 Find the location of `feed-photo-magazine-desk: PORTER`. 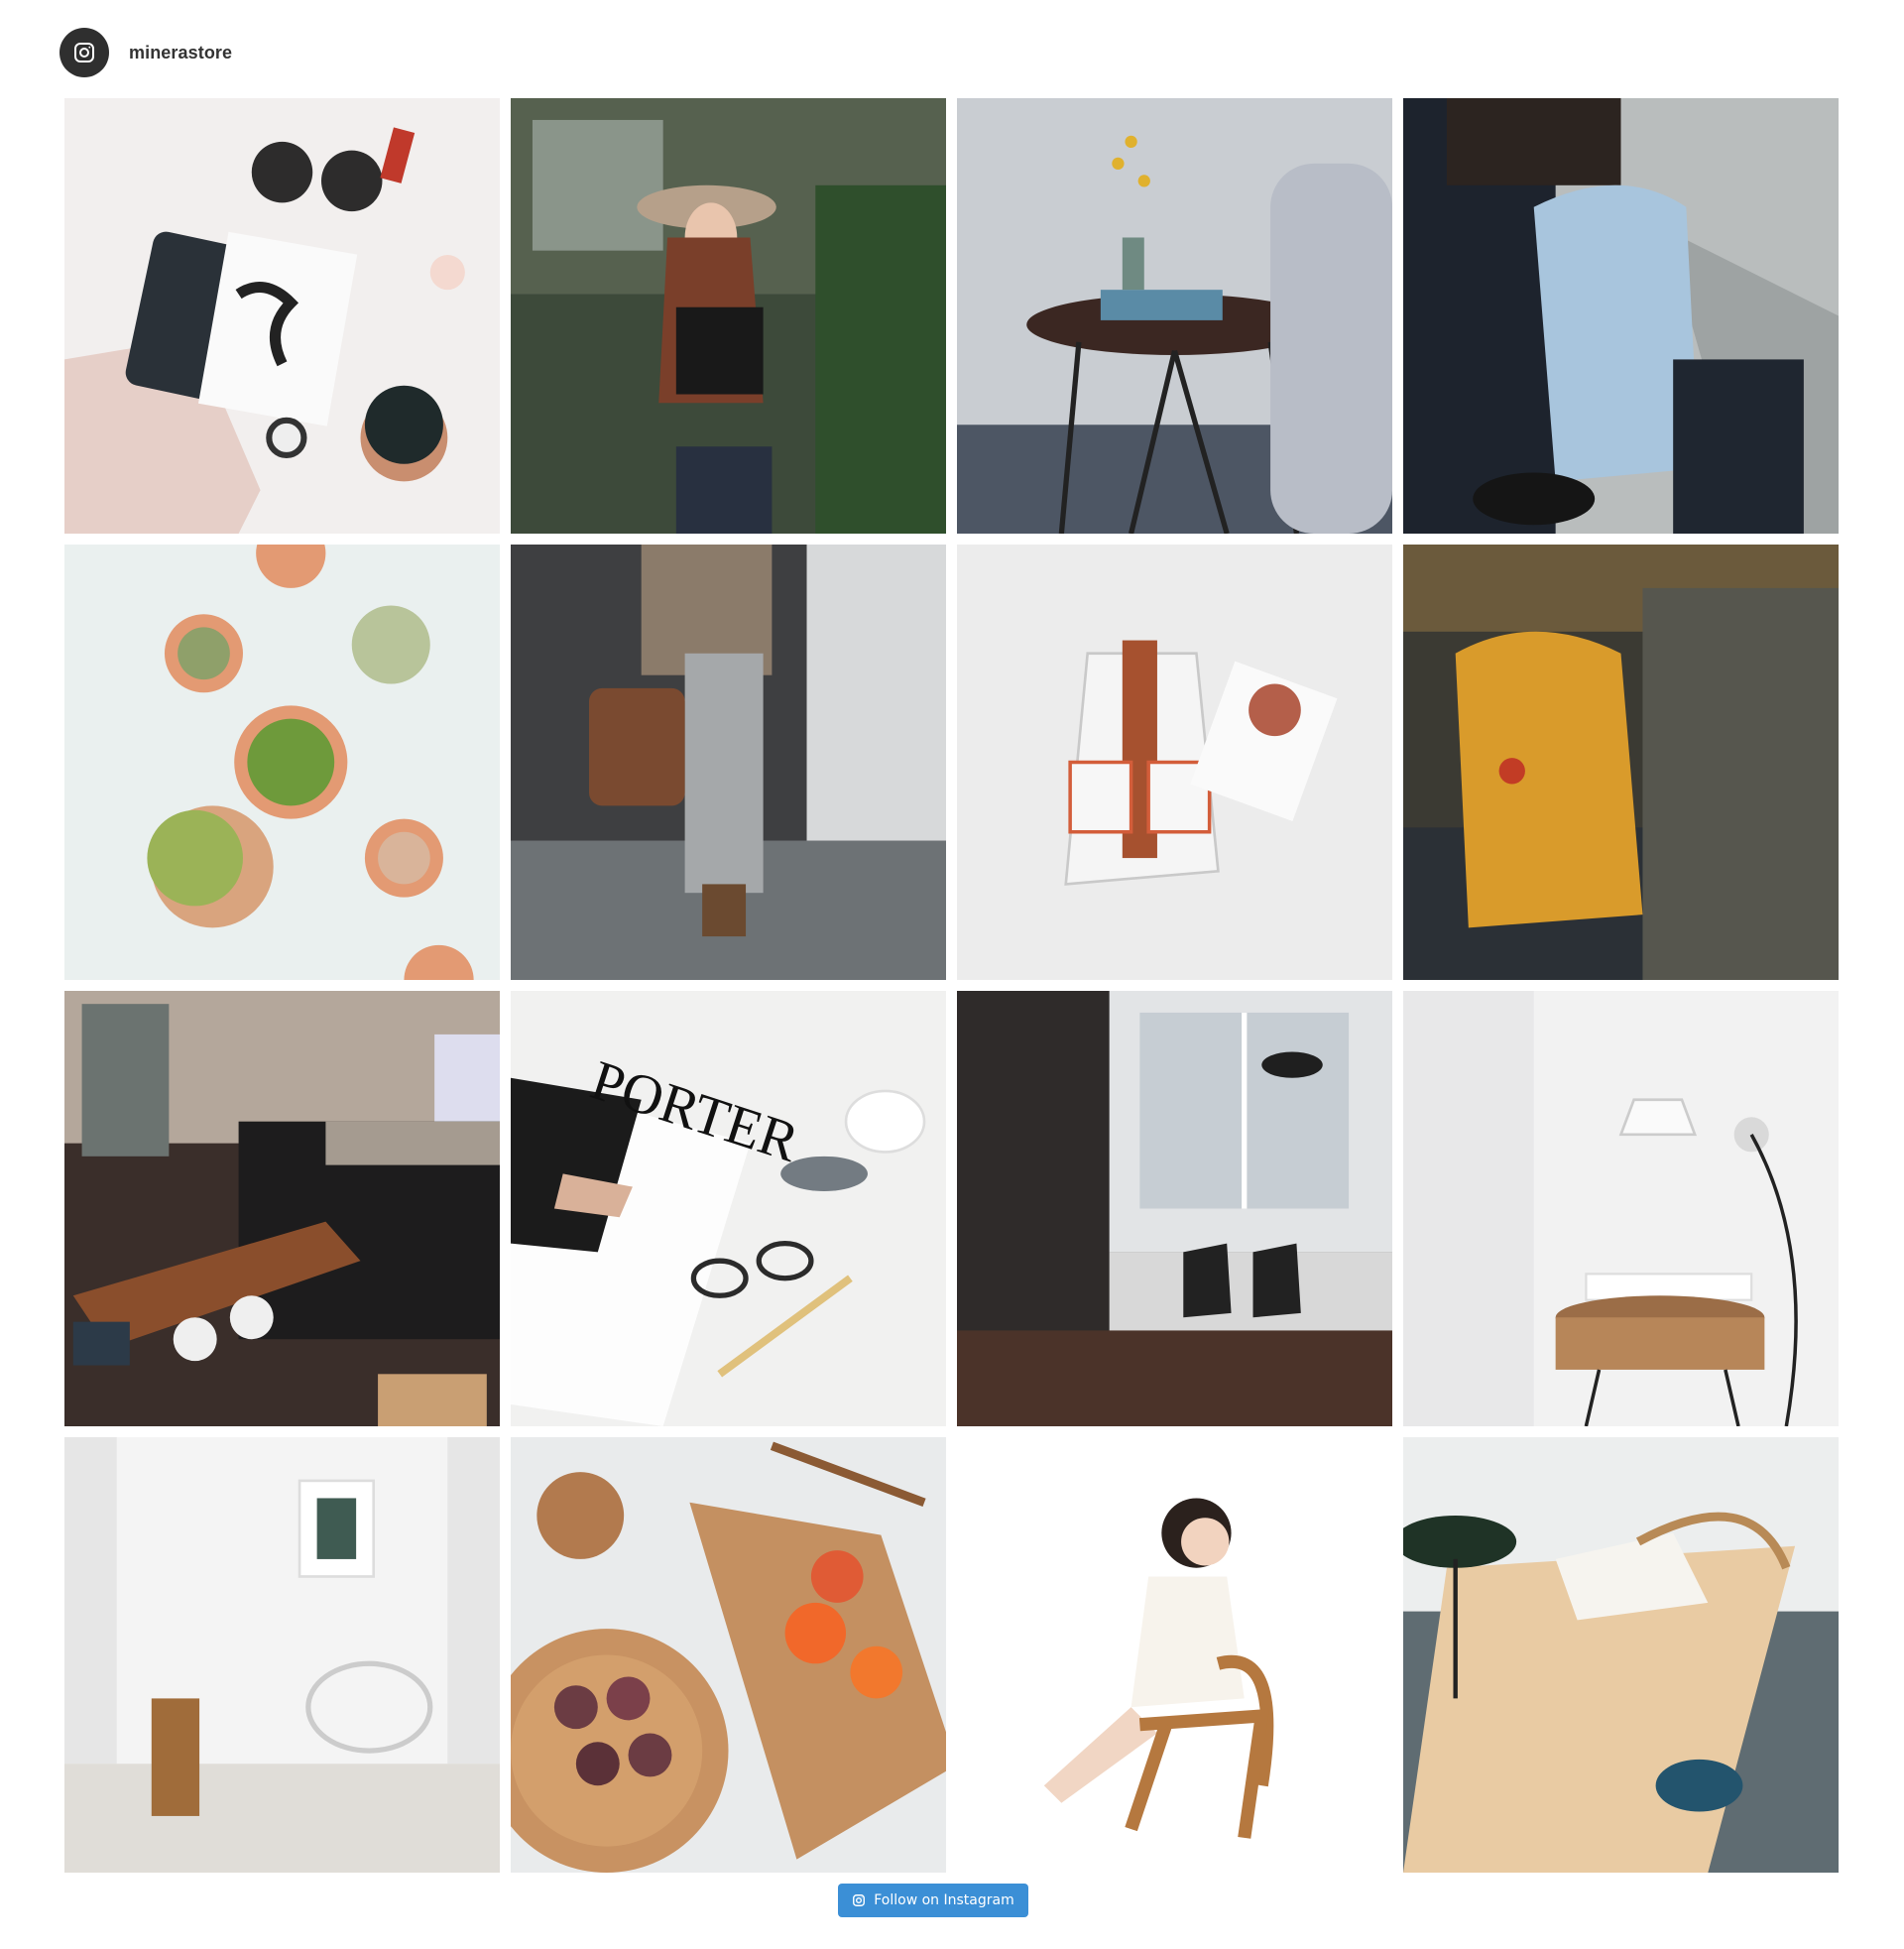

feed-photo-magazine-desk: PORTER is located at coordinates (728, 1209).